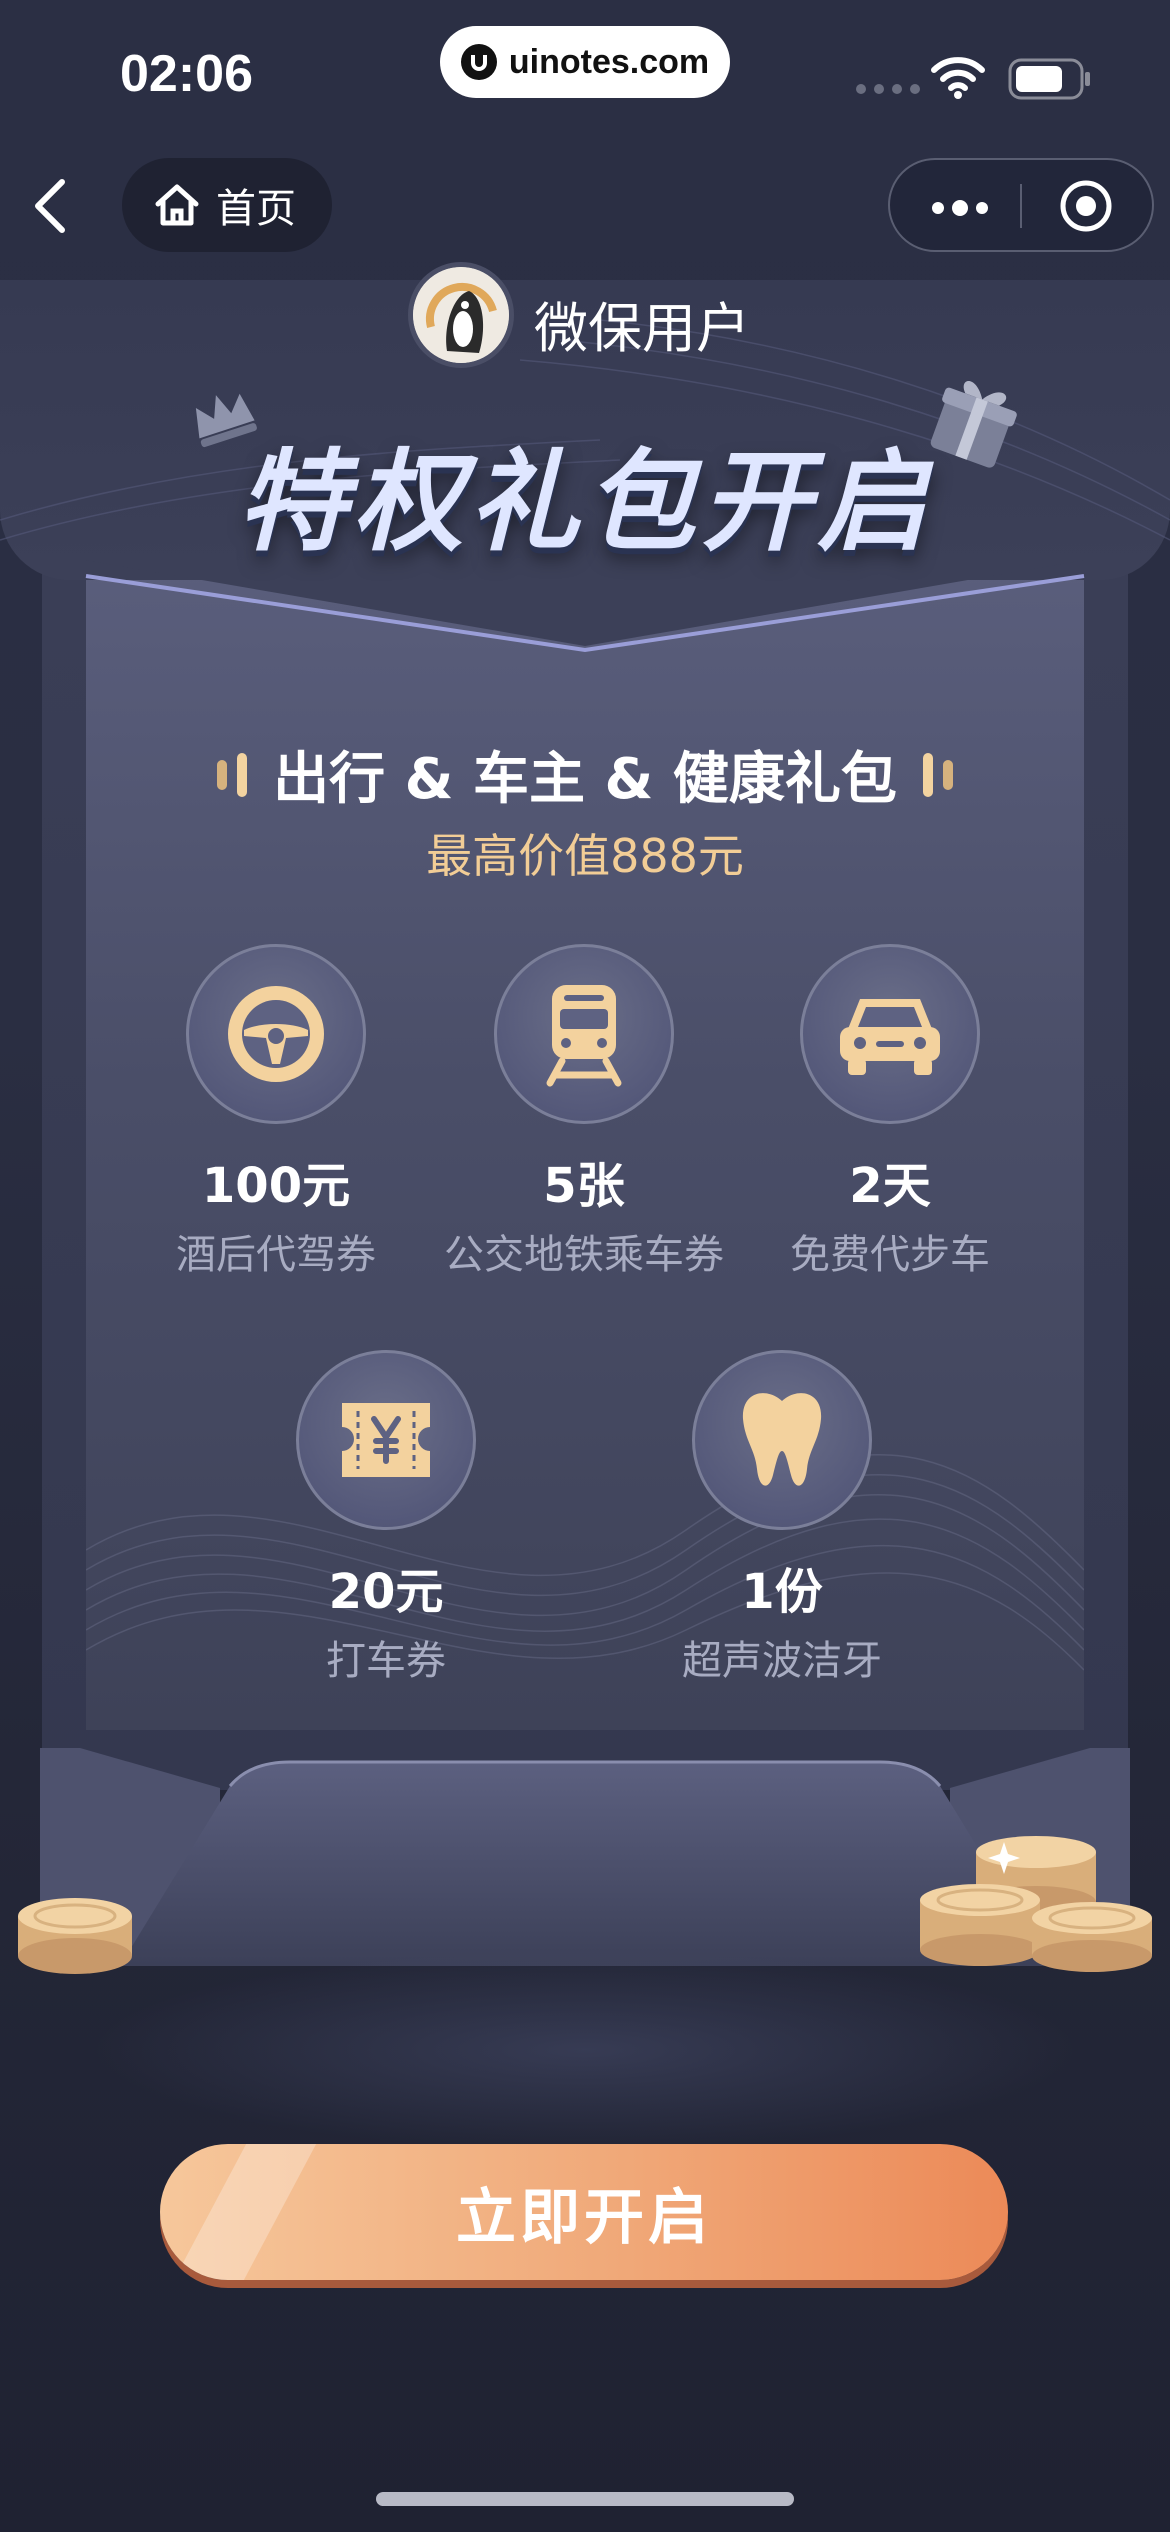 Image resolution: width=1170 pixels, height=2532 pixels. Describe the element at coordinates (478, 62) in the screenshot. I see `site-icon` at that location.